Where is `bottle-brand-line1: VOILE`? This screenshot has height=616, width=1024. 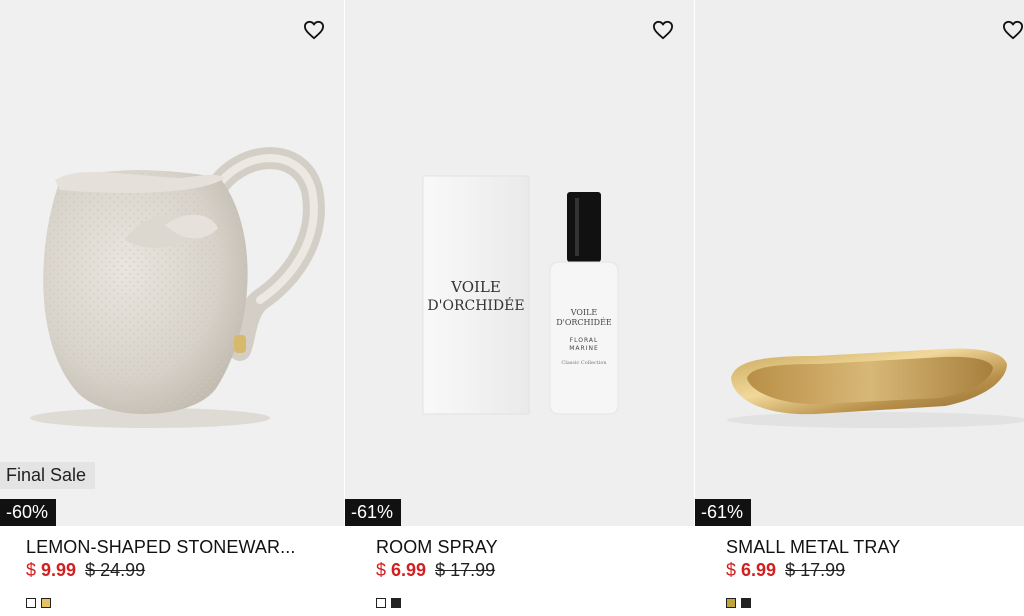 bottle-brand-line1: VOILE is located at coordinates (584, 312).